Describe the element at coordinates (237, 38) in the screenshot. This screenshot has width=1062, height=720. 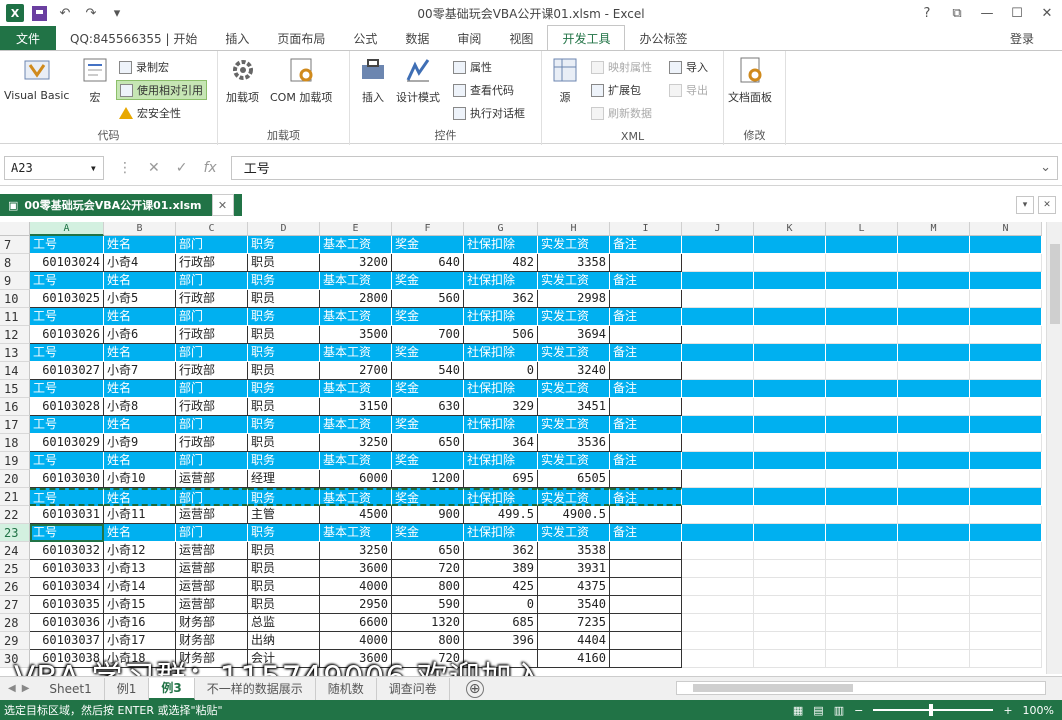
I see `tab-insert: 插入` at that location.